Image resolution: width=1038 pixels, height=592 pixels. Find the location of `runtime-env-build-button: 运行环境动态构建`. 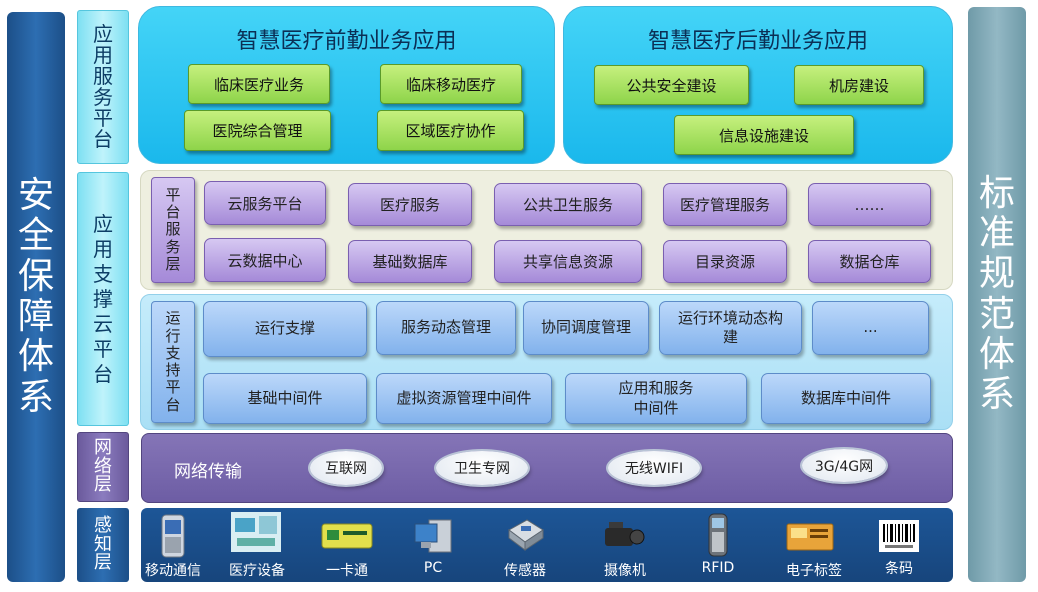

runtime-env-build-button: 运行环境动态构建 is located at coordinates (730, 328).